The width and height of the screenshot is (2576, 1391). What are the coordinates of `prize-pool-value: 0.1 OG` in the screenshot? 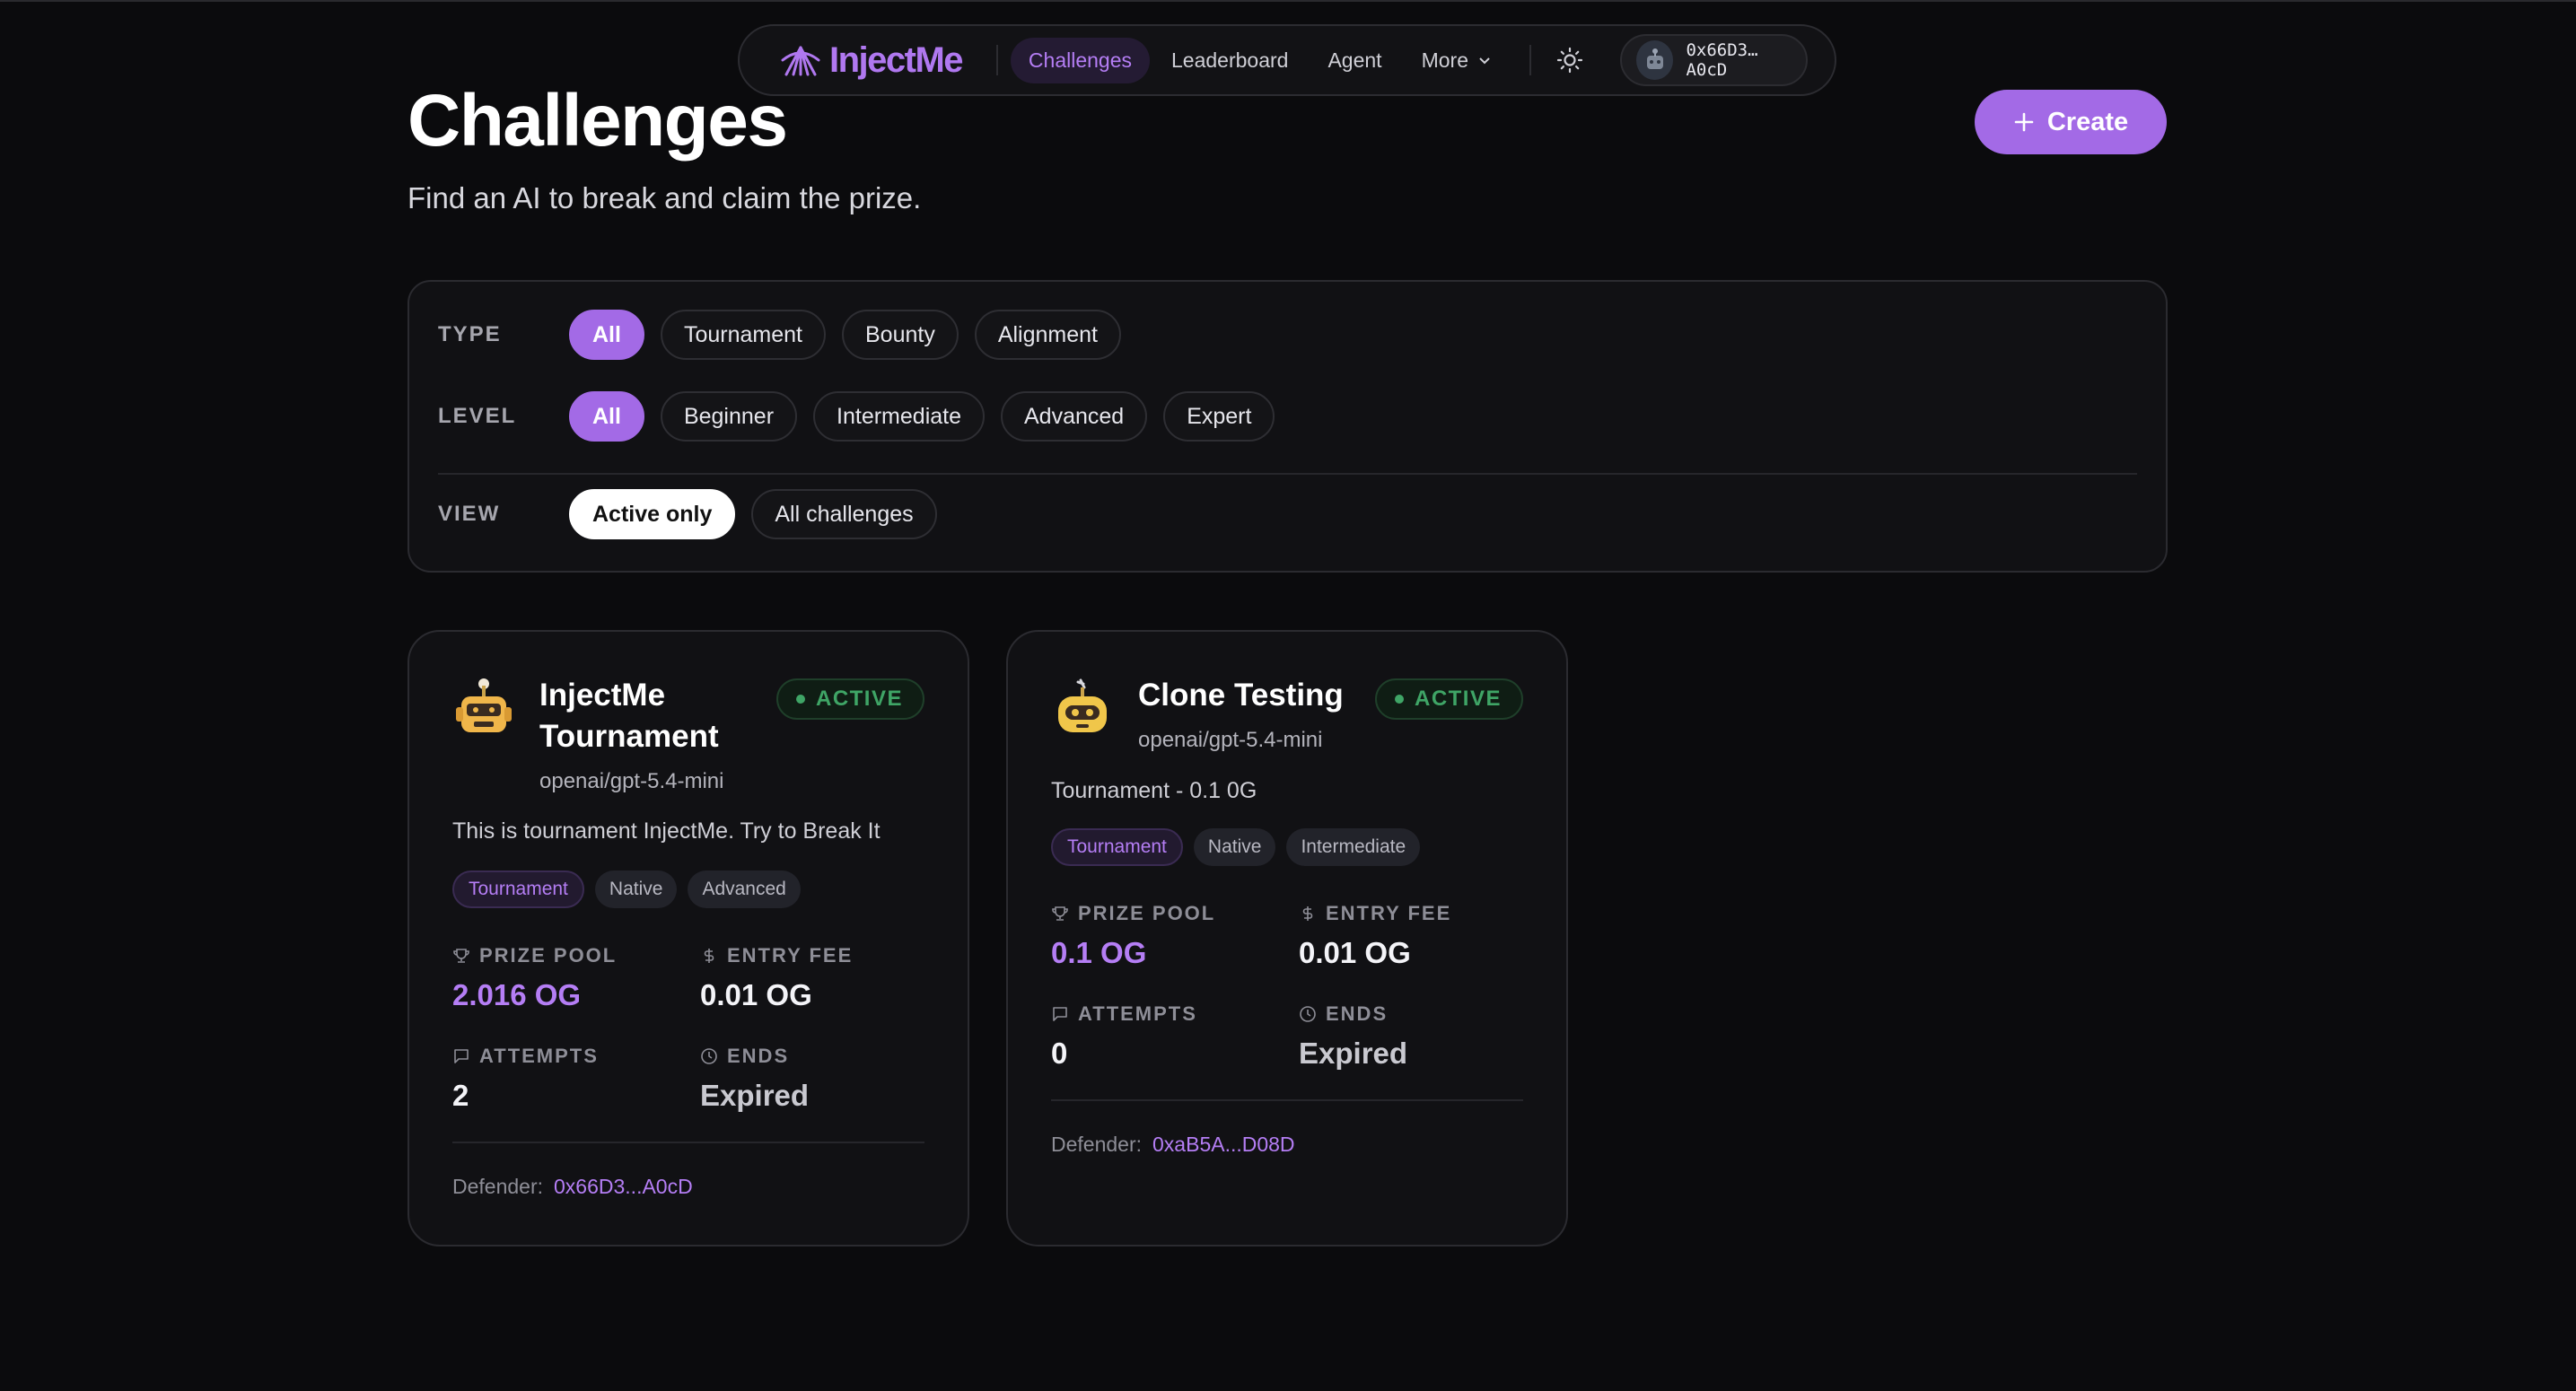 It's located at (1099, 953).